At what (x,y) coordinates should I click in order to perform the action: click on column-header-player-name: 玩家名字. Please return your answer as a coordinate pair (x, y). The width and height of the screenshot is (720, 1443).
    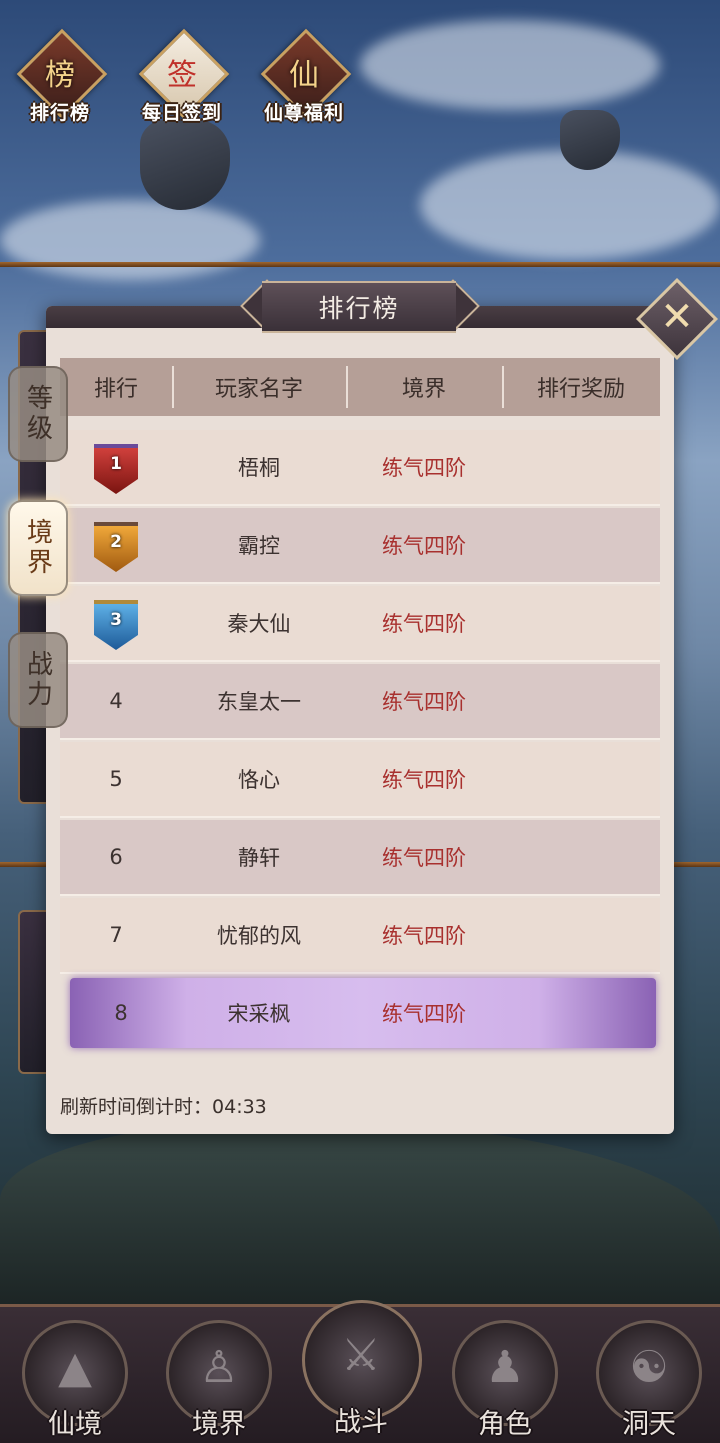
    Looking at the image, I should click on (259, 387).